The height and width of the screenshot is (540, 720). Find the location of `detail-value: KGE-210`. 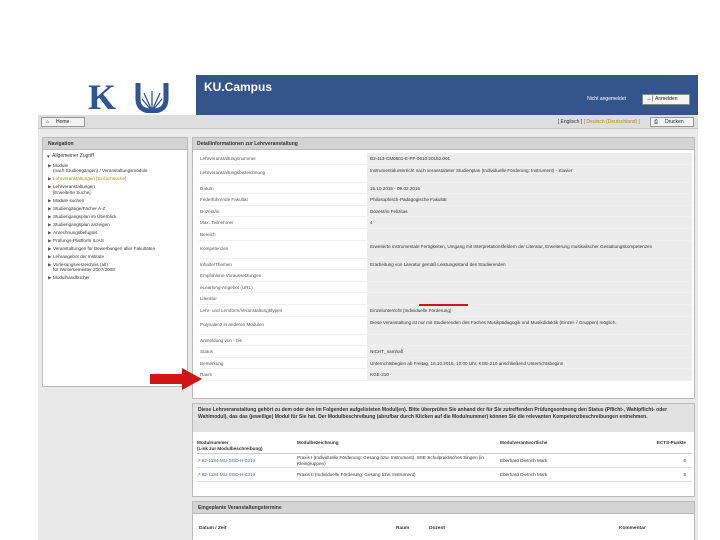

detail-value: KGE-210 is located at coordinates (529, 374).